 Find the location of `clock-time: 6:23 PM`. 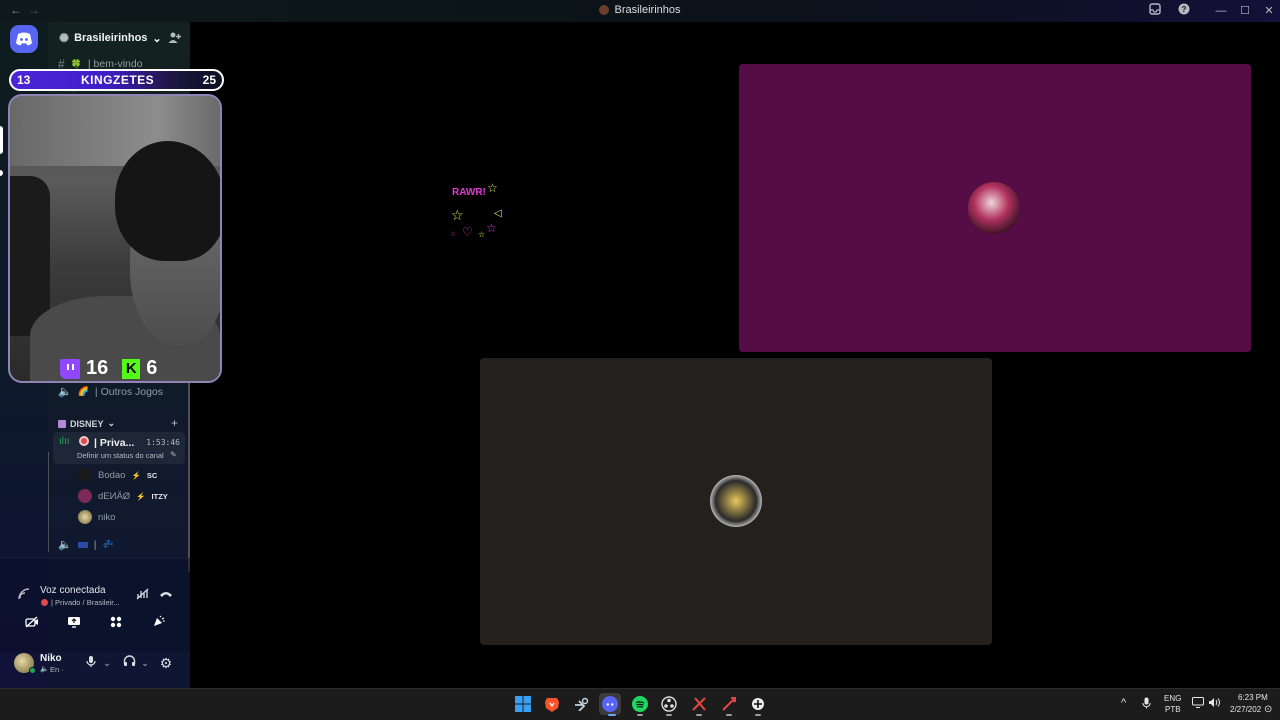

clock-time: 6:23 PM is located at coordinates (1253, 697).